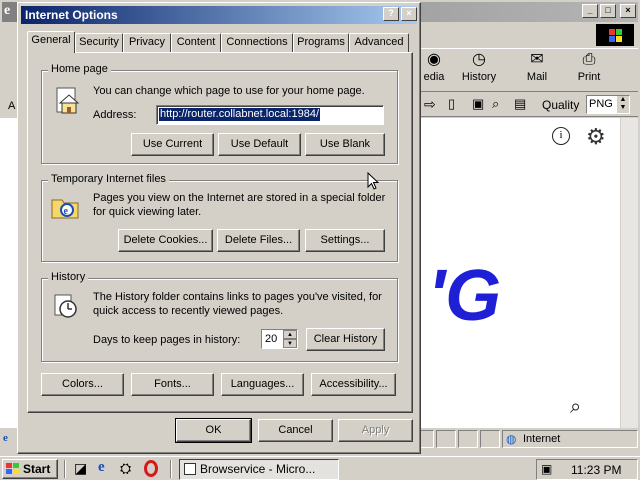 The width and height of the screenshot is (640, 480). I want to click on windows-flag-icon, so click(13, 469).